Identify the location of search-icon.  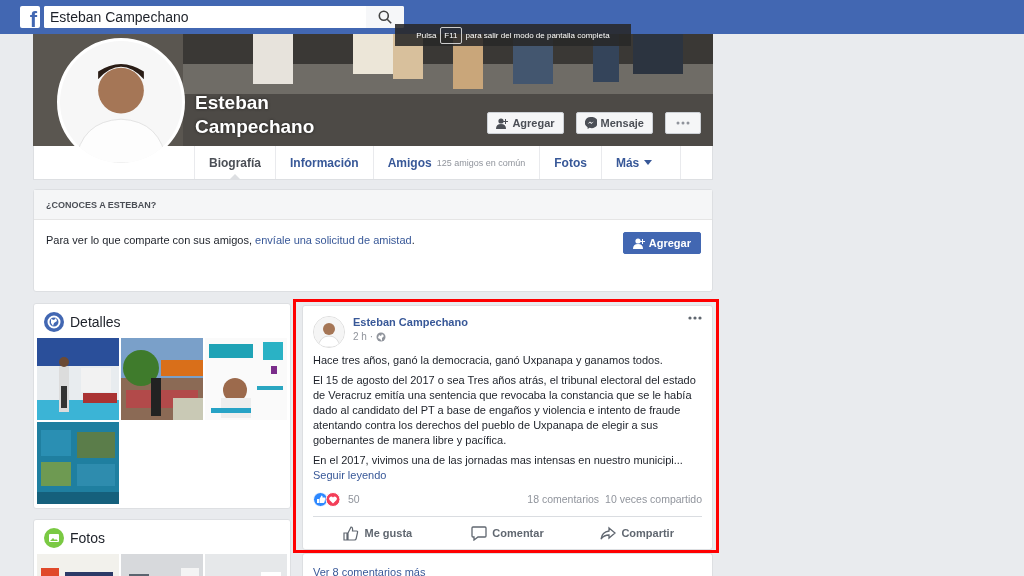
(385, 17).